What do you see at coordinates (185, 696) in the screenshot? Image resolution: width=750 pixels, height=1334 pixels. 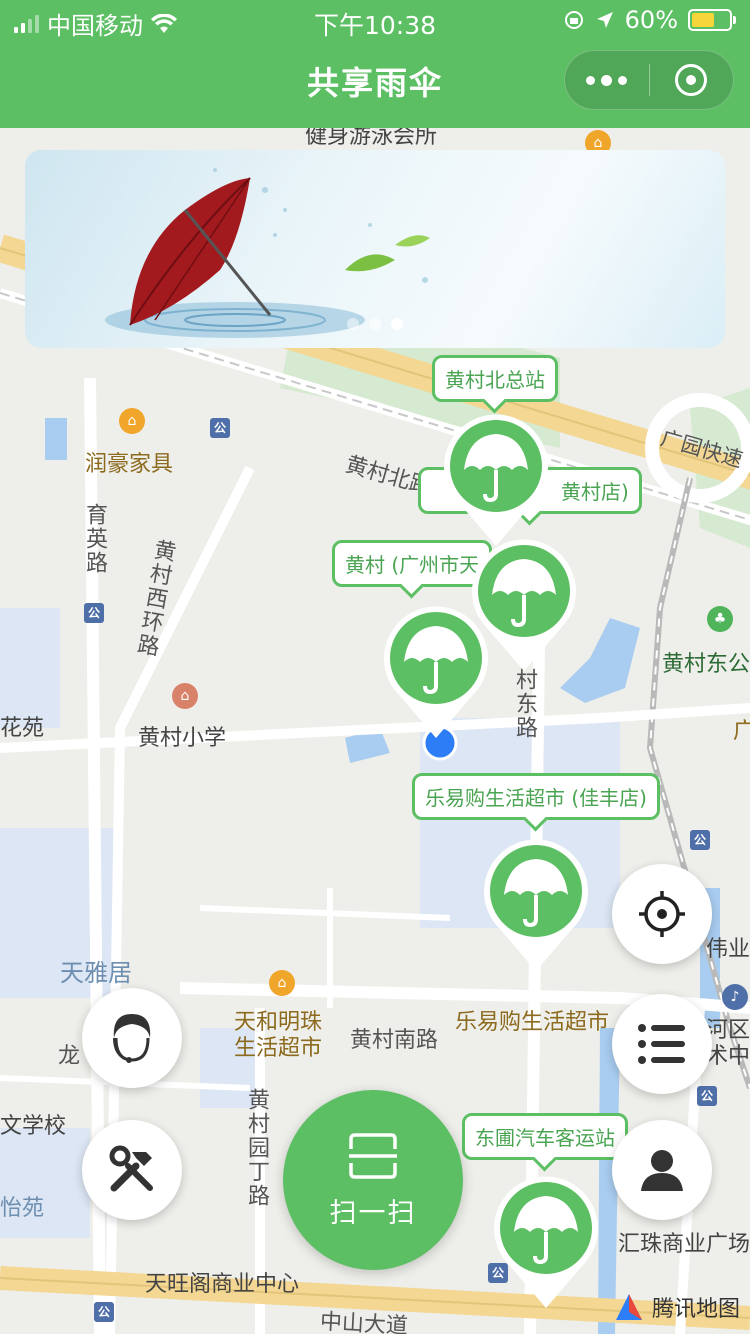 I see `school-poi-icon: ⌂` at bounding box center [185, 696].